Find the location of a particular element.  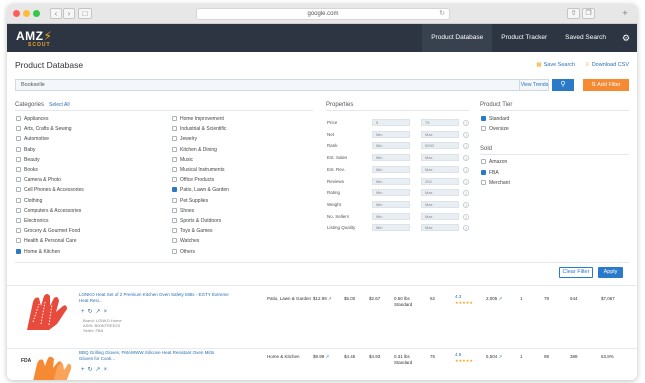

checkbox-item: Industrial & Scientific is located at coordinates (199, 130).